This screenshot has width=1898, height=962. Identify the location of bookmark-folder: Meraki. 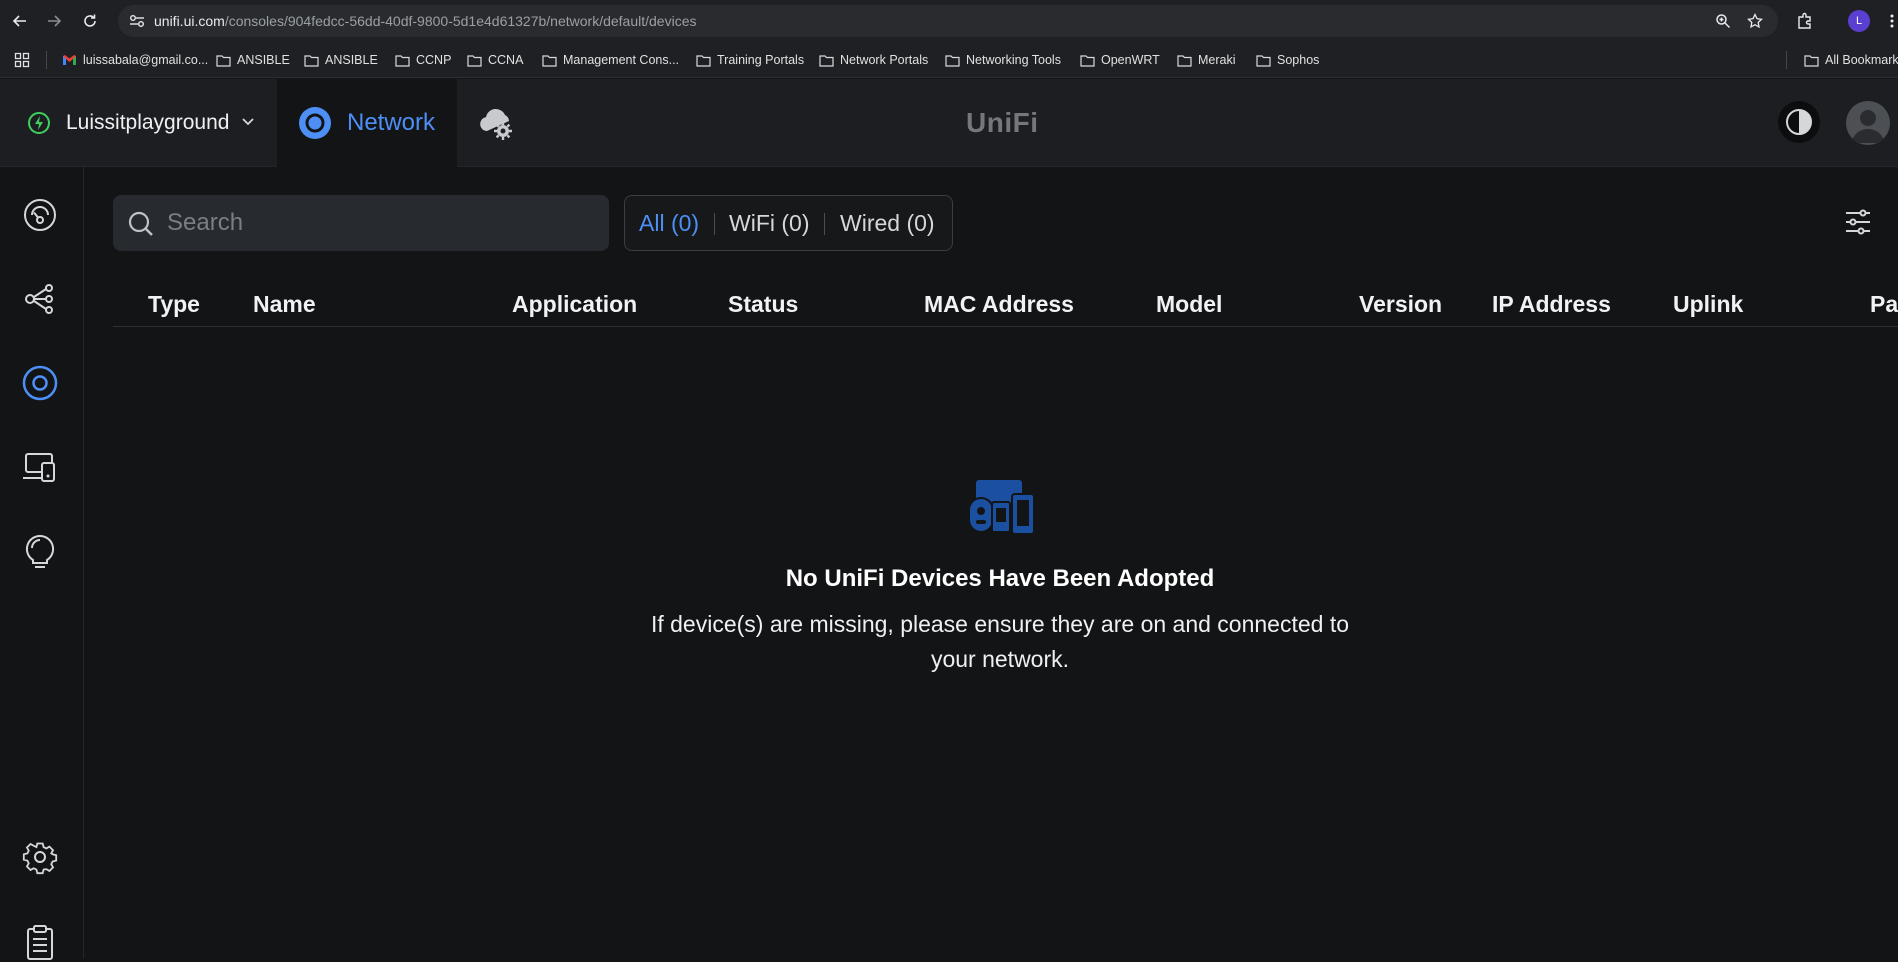
(1206, 60).